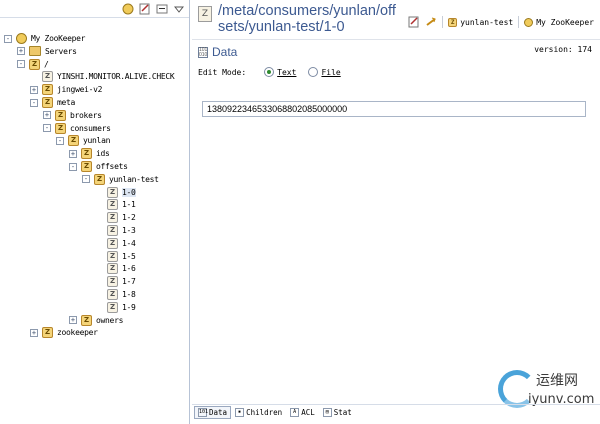 The image size is (600, 424). What do you see at coordinates (269, 72) in the screenshot?
I see `text-mode-radio` at bounding box center [269, 72].